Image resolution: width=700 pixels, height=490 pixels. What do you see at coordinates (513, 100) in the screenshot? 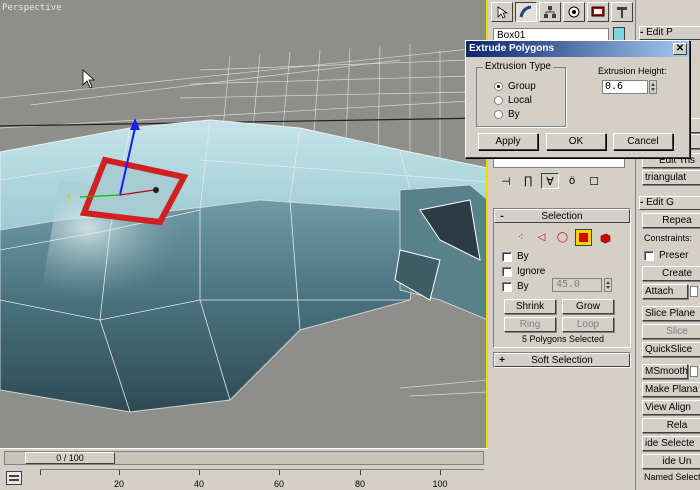
I see `local-normal-radio: Local` at bounding box center [513, 100].